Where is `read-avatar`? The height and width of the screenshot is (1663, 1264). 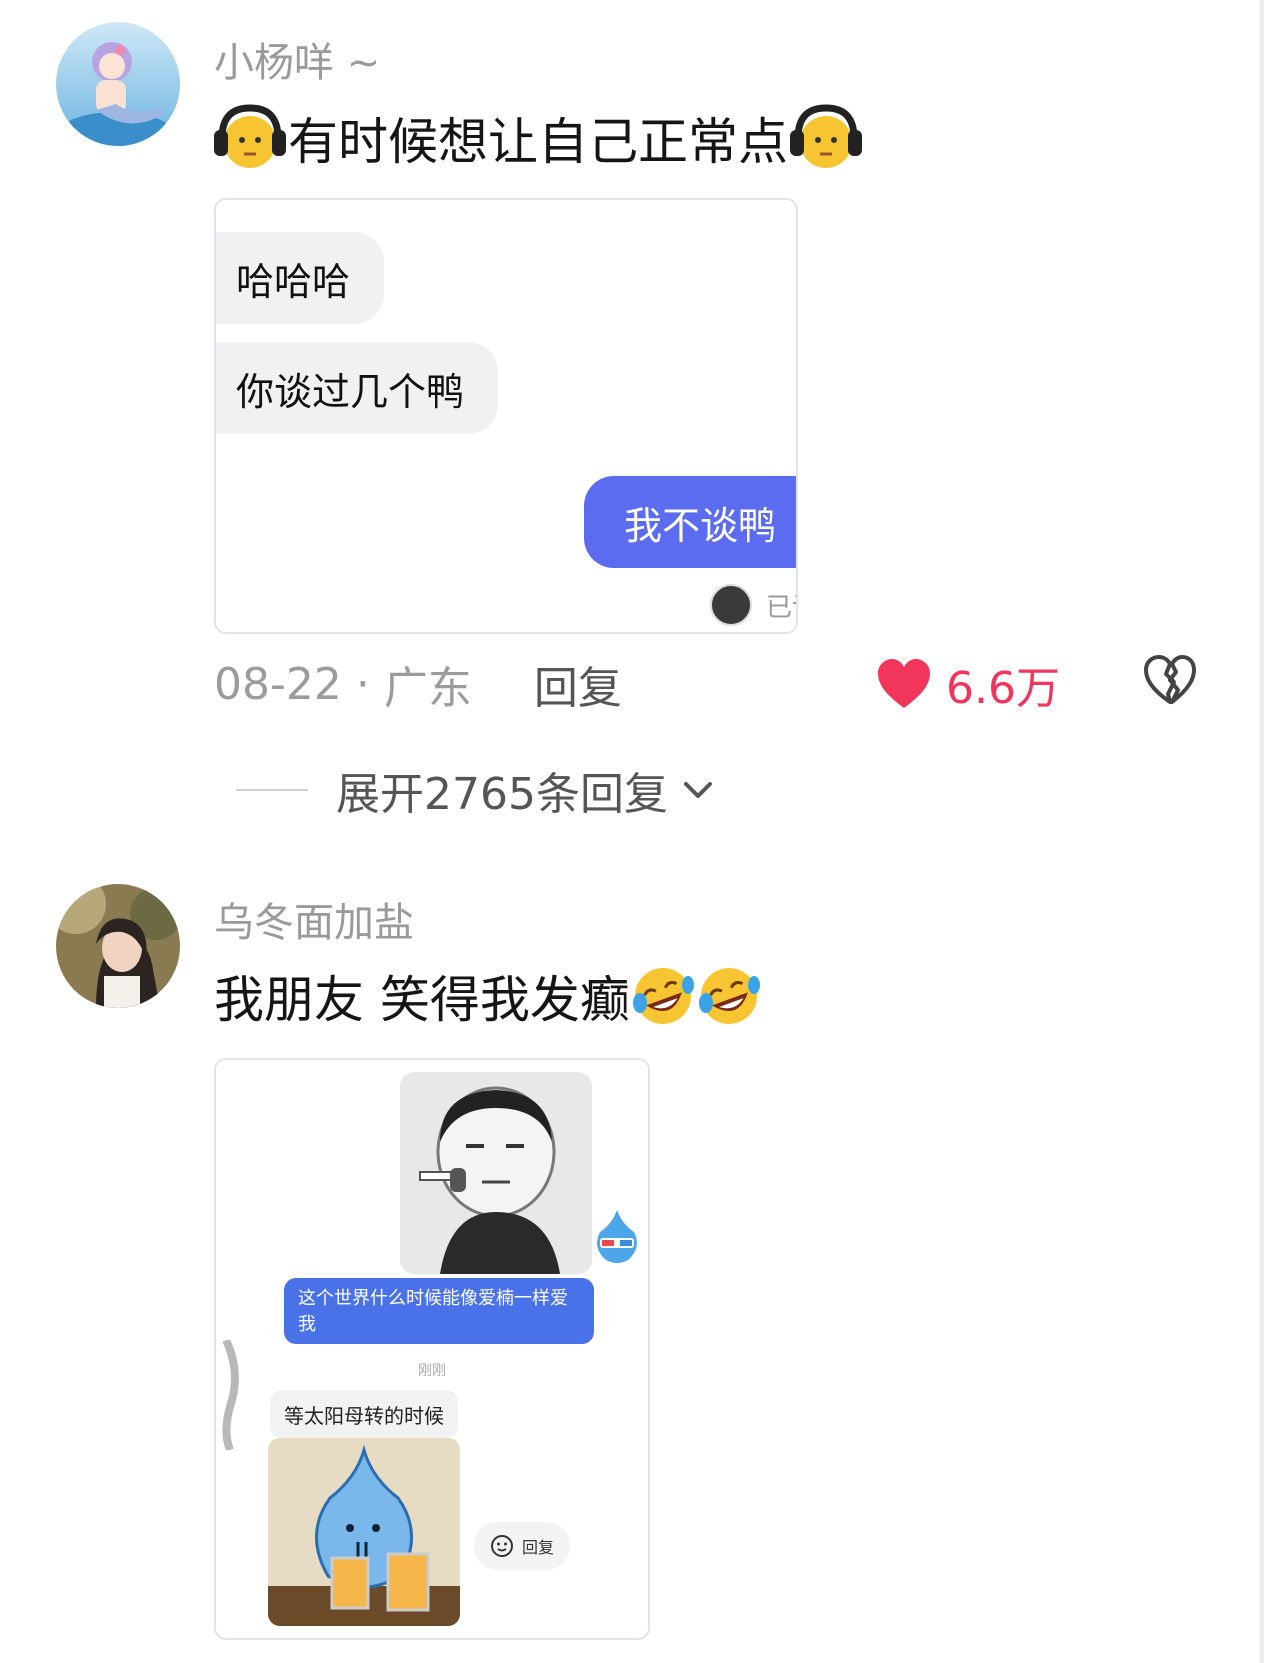
read-avatar is located at coordinates (731, 605).